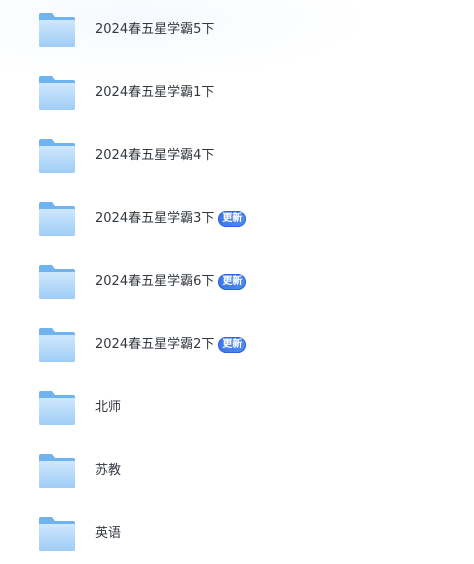  I want to click on folder-row: 2024春五星学霸2下 更新, so click(237, 345).